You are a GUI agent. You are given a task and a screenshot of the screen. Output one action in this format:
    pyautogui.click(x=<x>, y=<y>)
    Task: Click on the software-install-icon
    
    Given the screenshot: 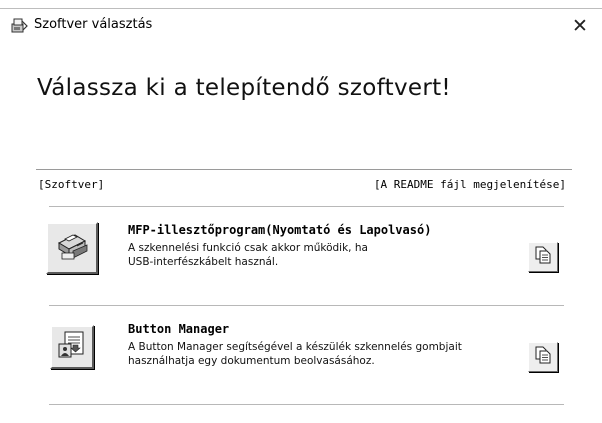 What is the action you would take?
    pyautogui.click(x=19, y=25)
    